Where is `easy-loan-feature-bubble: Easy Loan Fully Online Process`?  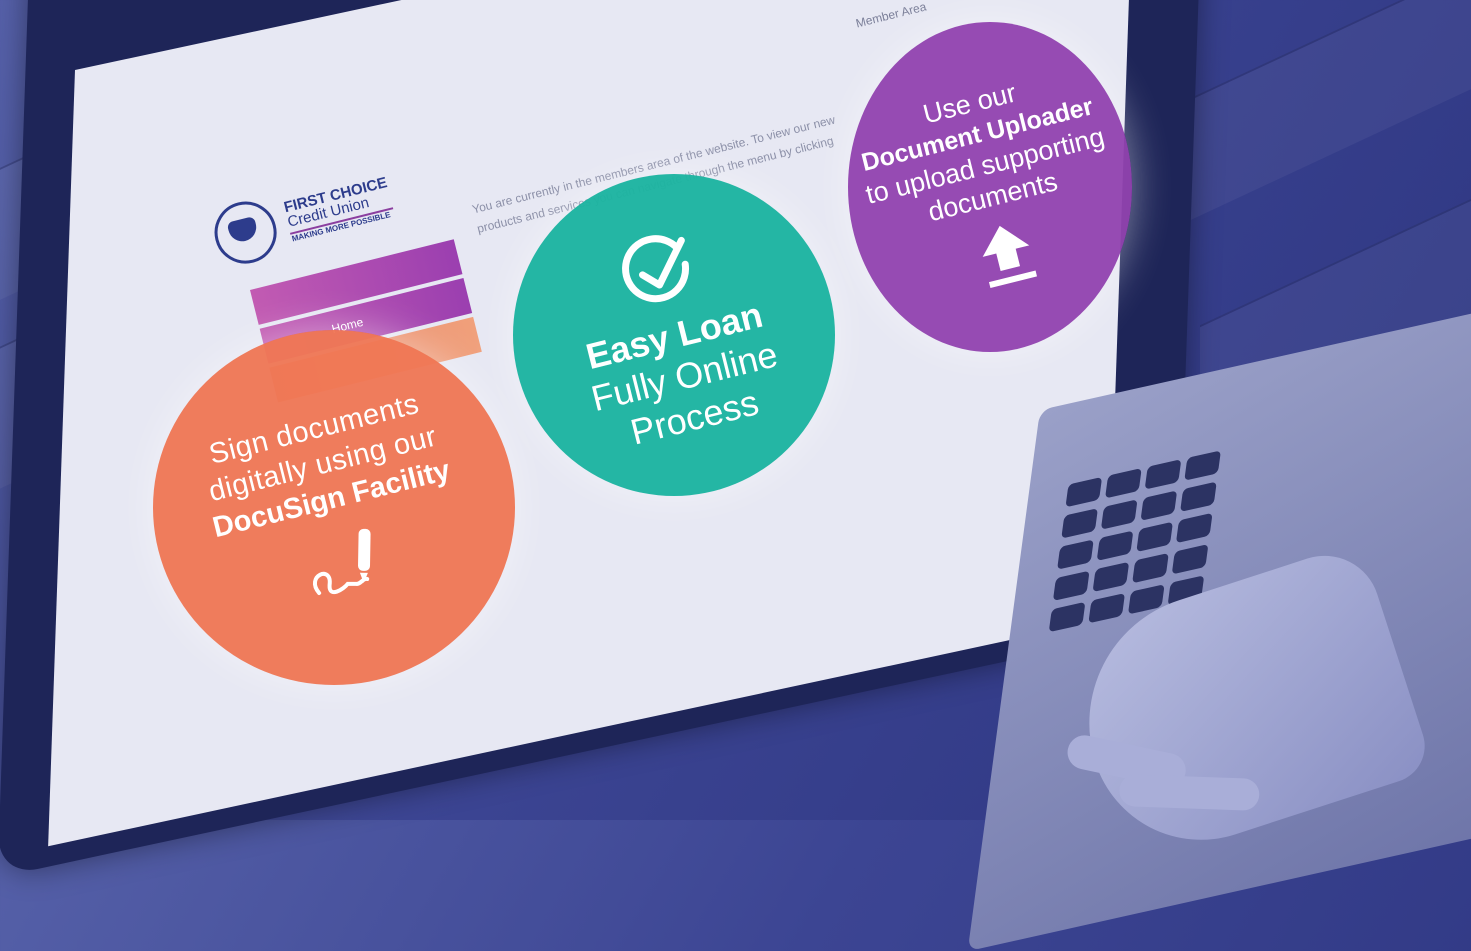 easy-loan-feature-bubble: Easy Loan Fully Online Process is located at coordinates (674, 335).